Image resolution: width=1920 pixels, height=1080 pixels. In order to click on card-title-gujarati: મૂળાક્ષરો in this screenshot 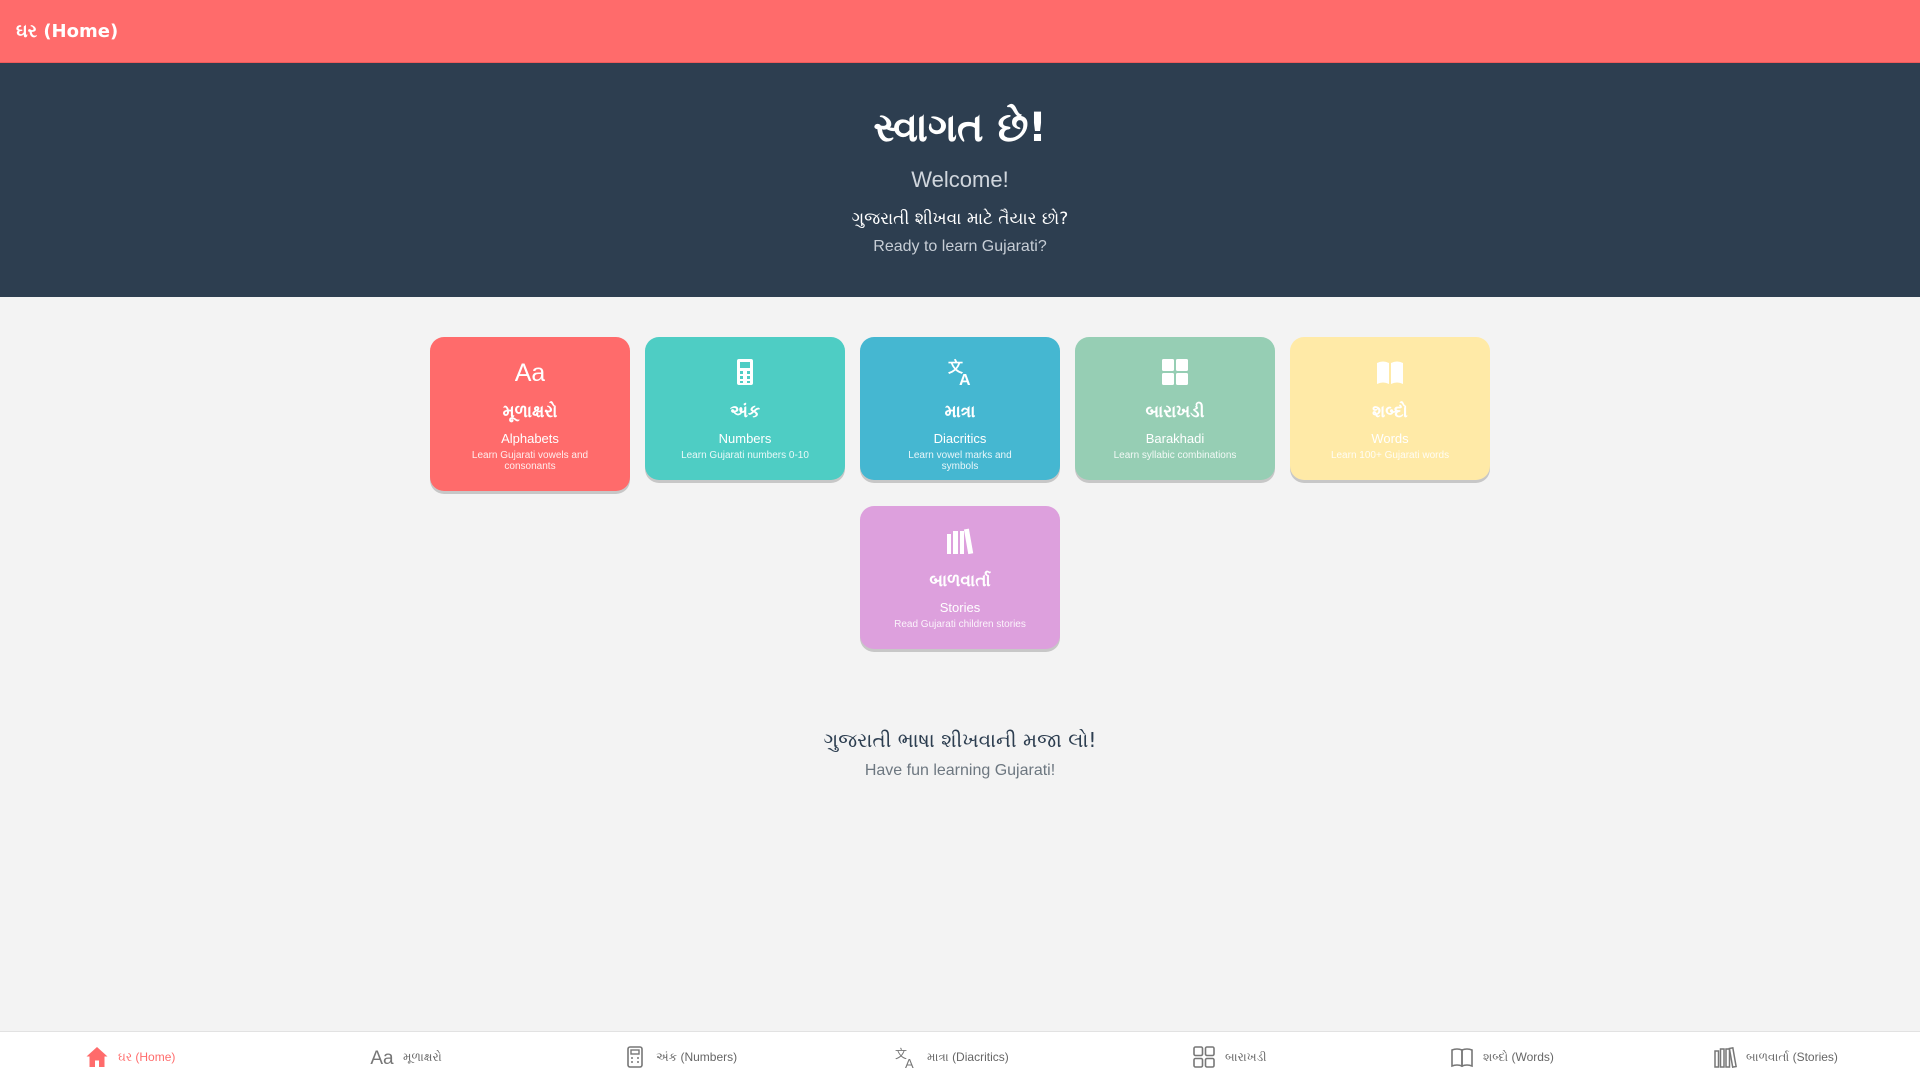, I will do `click(530, 412)`.